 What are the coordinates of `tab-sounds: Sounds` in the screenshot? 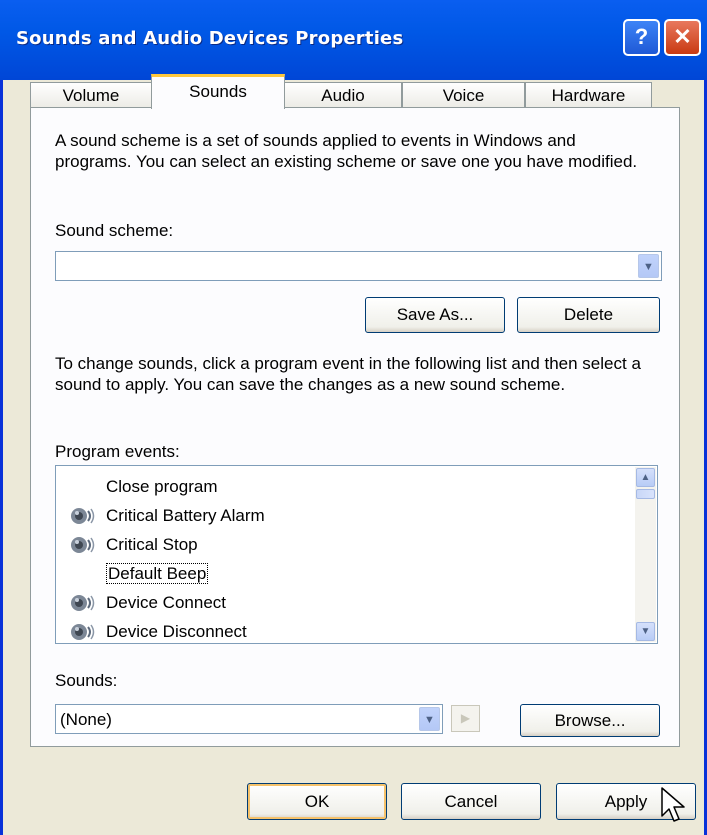 It's located at (218, 91).